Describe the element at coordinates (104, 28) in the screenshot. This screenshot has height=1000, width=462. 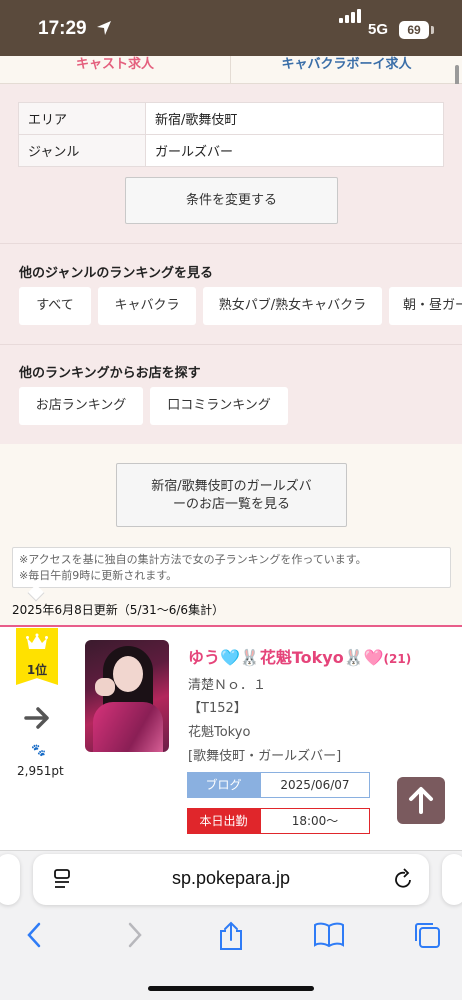
I see `location-arrow-icon` at that location.